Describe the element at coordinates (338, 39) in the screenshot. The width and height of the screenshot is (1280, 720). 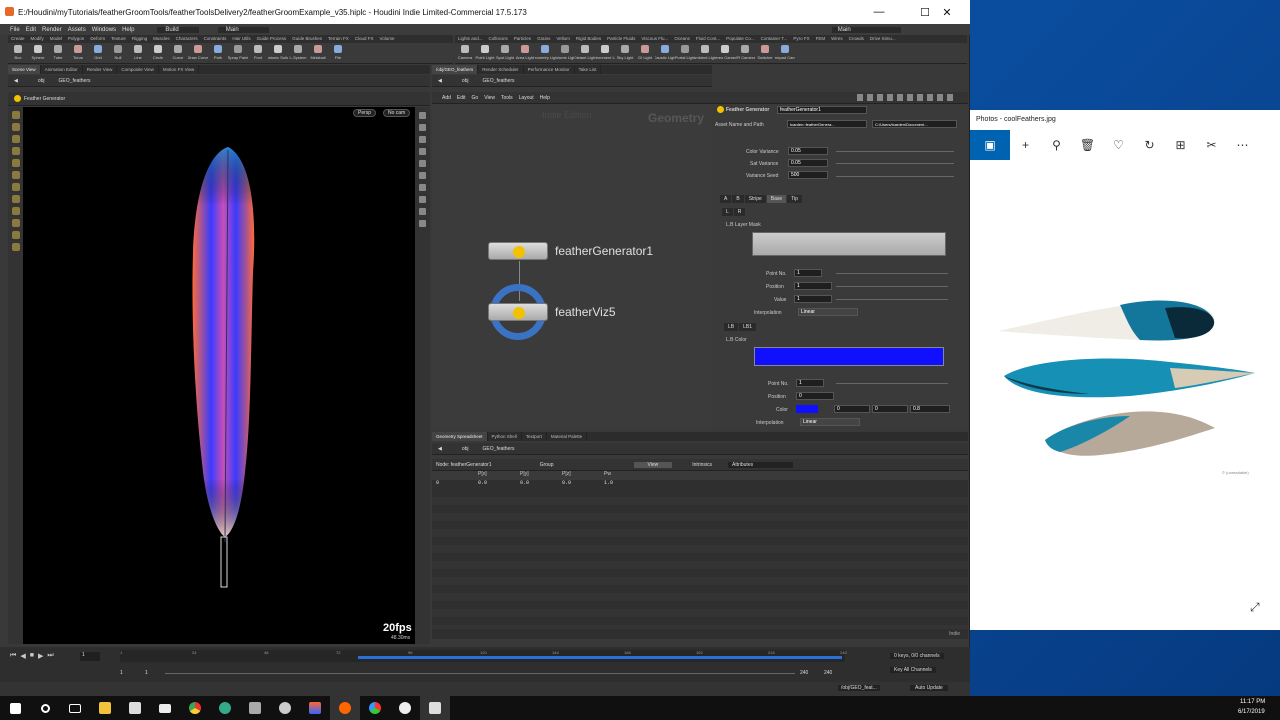
I see `shelf-tab-13: Terrain FX` at that location.